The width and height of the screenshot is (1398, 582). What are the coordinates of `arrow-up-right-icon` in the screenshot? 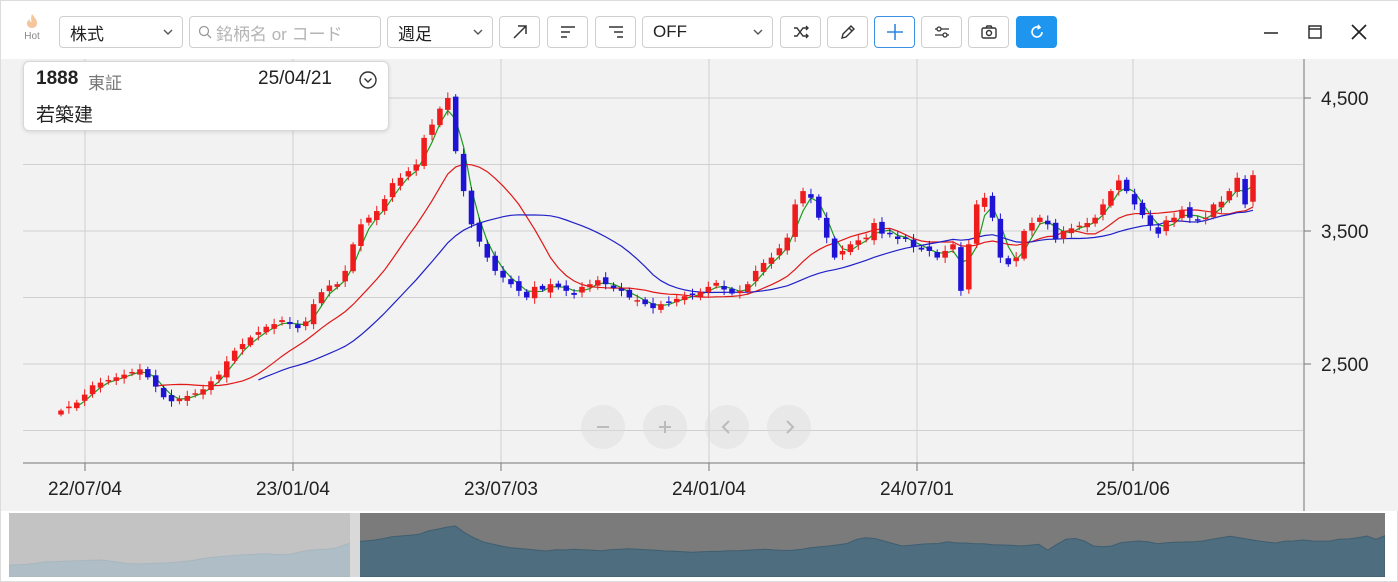 It's located at (519, 32).